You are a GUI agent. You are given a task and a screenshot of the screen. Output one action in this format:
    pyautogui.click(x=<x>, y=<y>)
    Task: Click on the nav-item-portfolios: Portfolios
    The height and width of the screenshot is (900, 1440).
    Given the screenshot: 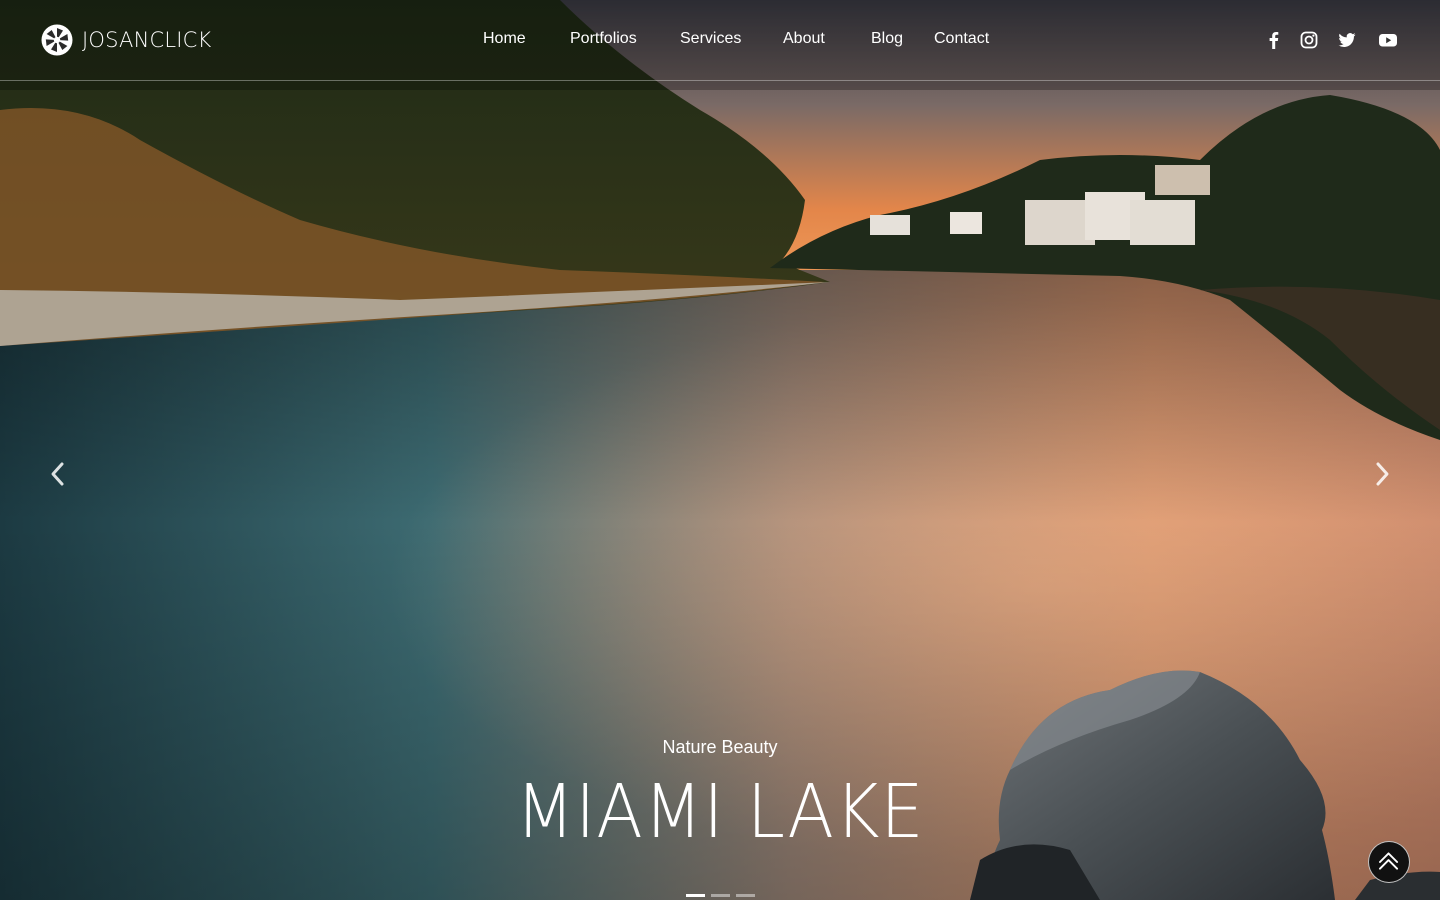 What is the action you would take?
    pyautogui.click(x=603, y=39)
    